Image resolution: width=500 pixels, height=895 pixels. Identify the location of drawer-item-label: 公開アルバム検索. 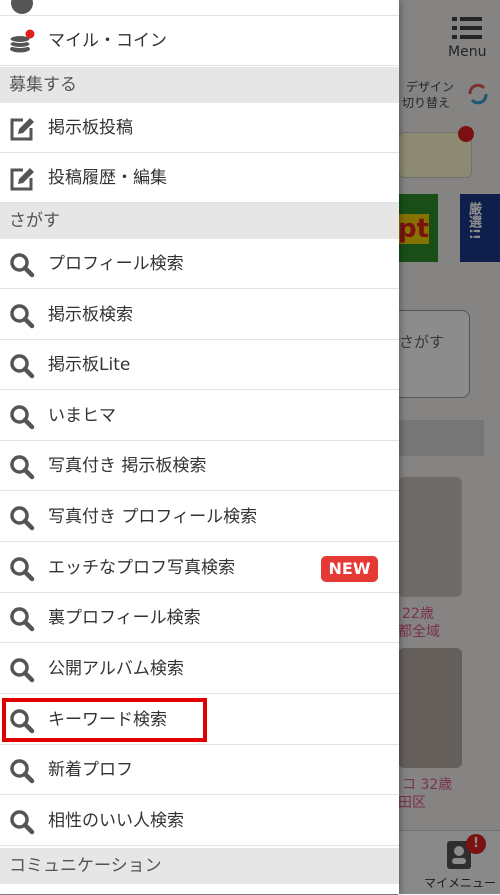
(116, 669).